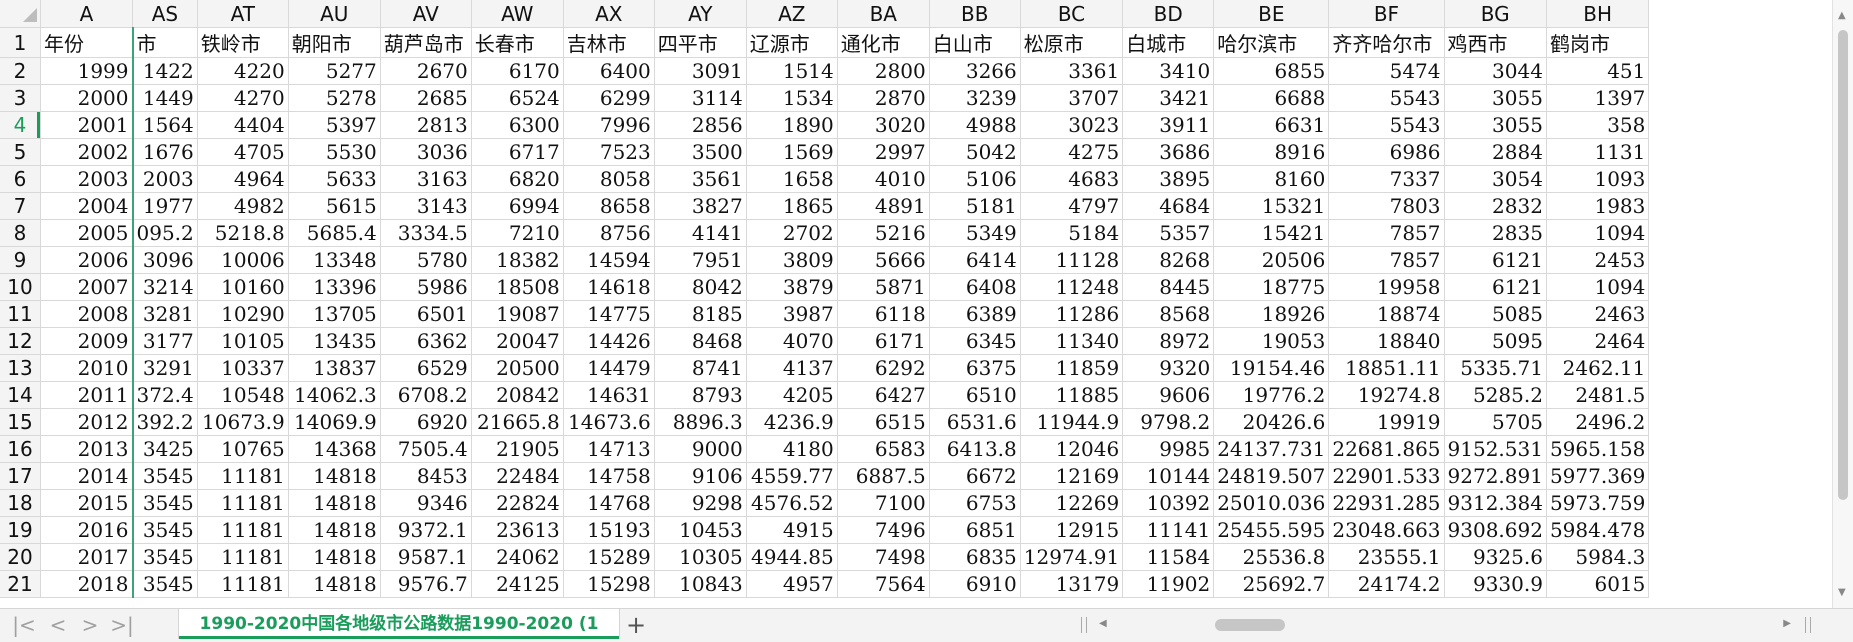 The width and height of the screenshot is (1853, 642). What do you see at coordinates (1598, 476) in the screenshot?
I see `cell: 5977.369` at bounding box center [1598, 476].